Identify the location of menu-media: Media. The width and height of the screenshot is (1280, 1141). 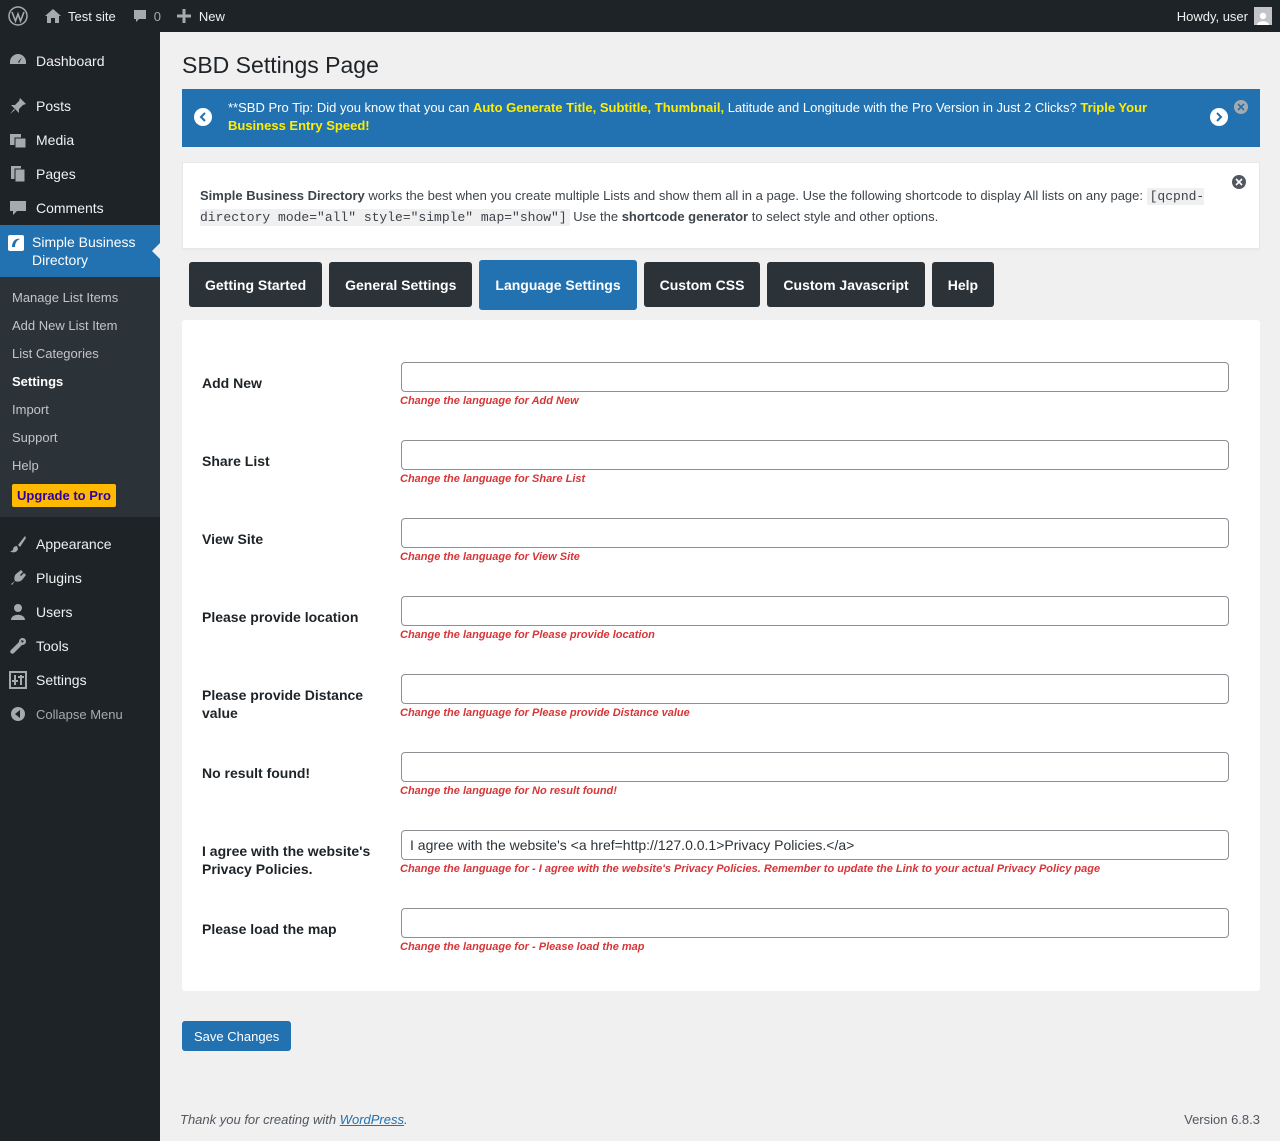
(80, 140).